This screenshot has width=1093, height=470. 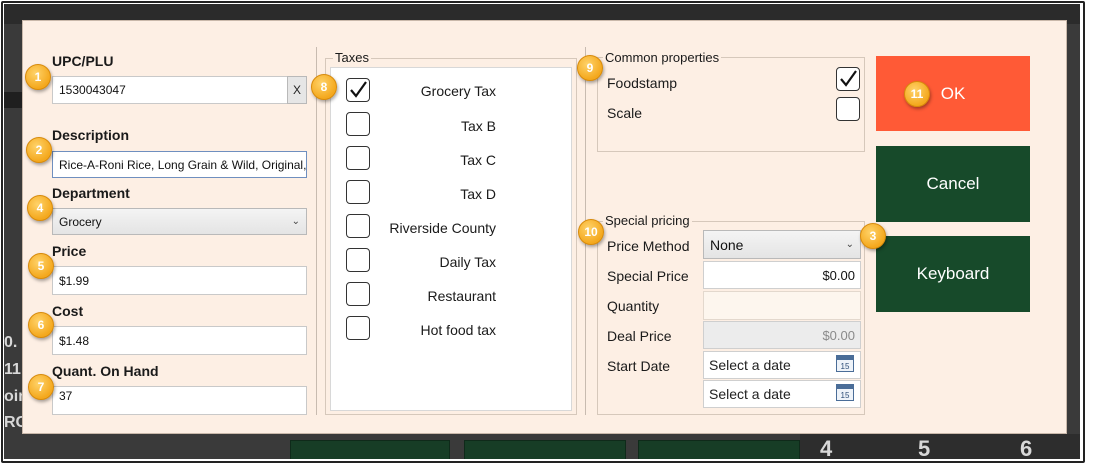 I want to click on tax-label: Hot food tax, so click(x=458, y=330).